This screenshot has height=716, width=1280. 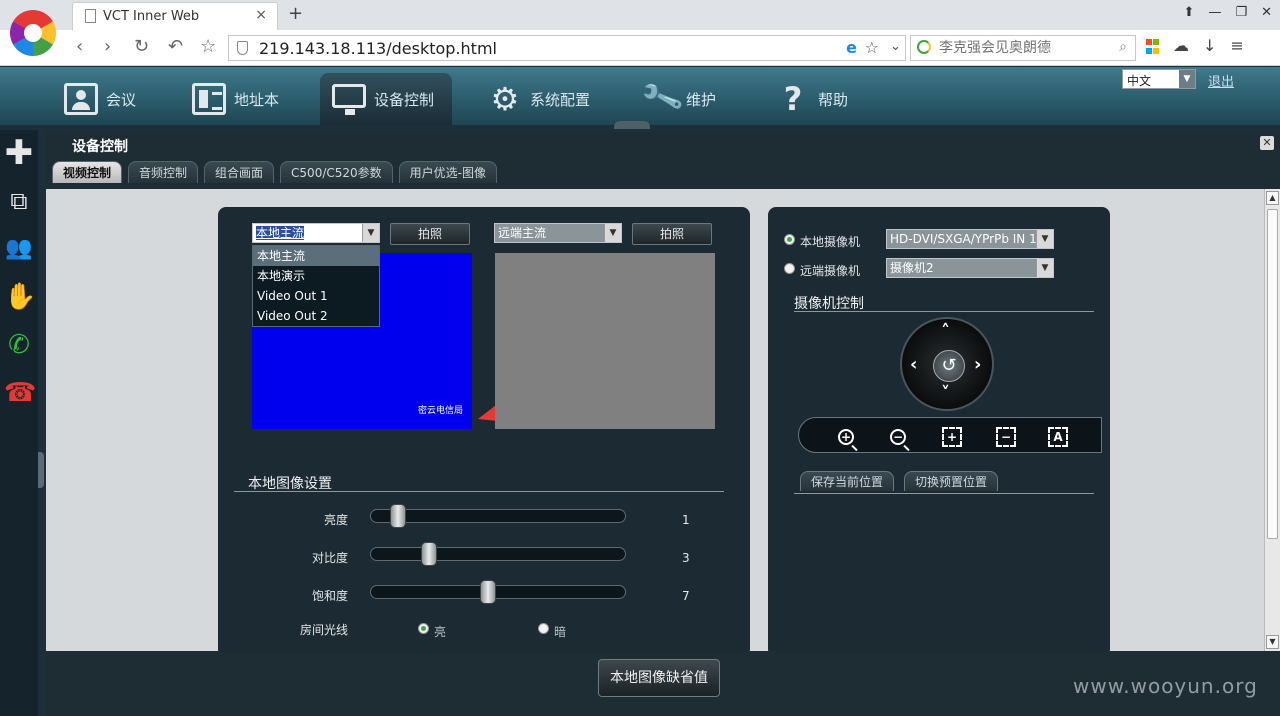 I want to click on zoom-in-icon: +, so click(x=846, y=436).